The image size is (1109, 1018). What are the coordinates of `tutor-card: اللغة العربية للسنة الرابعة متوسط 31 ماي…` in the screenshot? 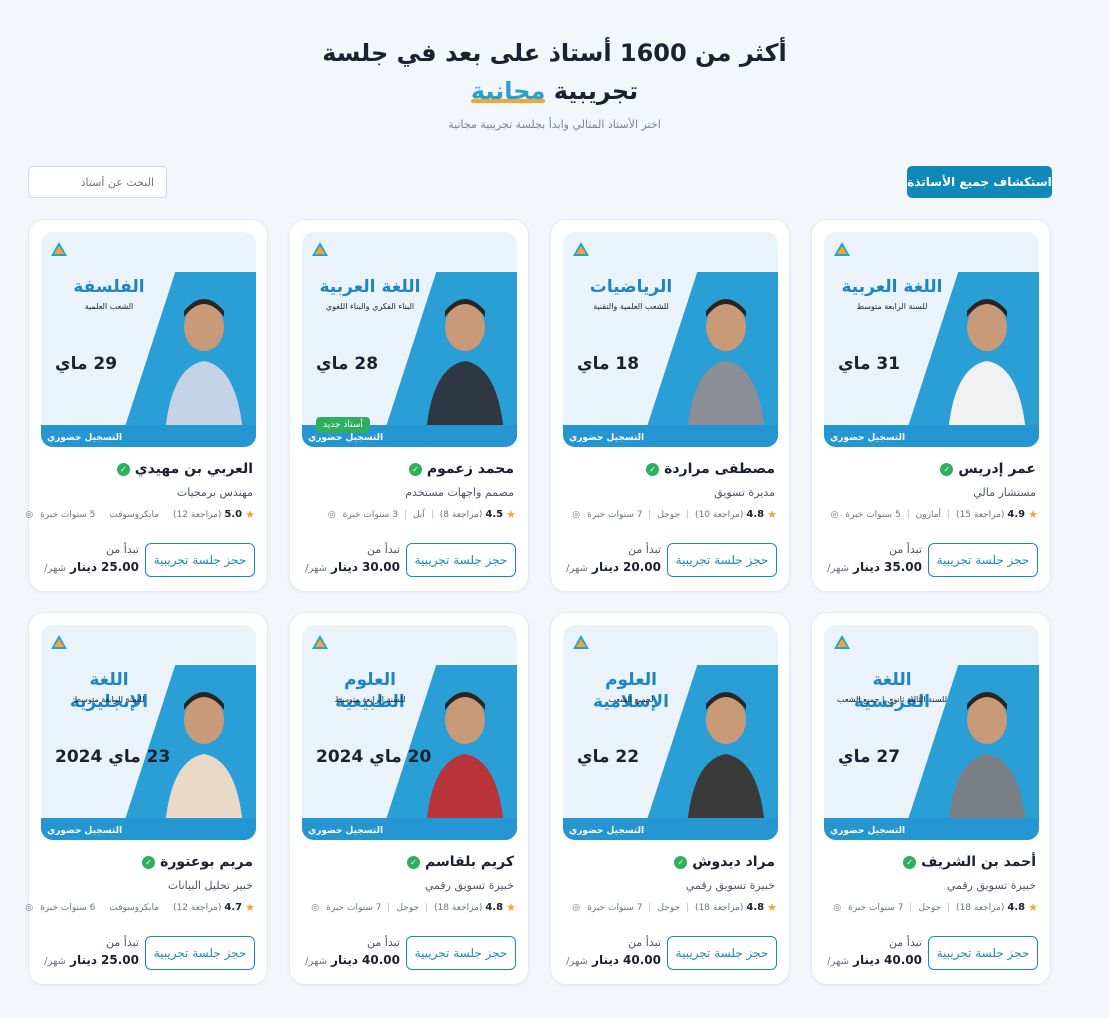 It's located at (931, 405).